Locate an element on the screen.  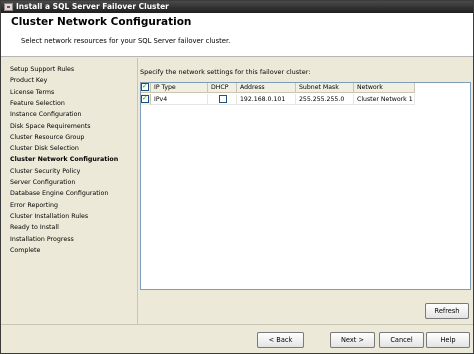
cell-subnet-mask: 255.255.255.0 is located at coordinates (325, 99).